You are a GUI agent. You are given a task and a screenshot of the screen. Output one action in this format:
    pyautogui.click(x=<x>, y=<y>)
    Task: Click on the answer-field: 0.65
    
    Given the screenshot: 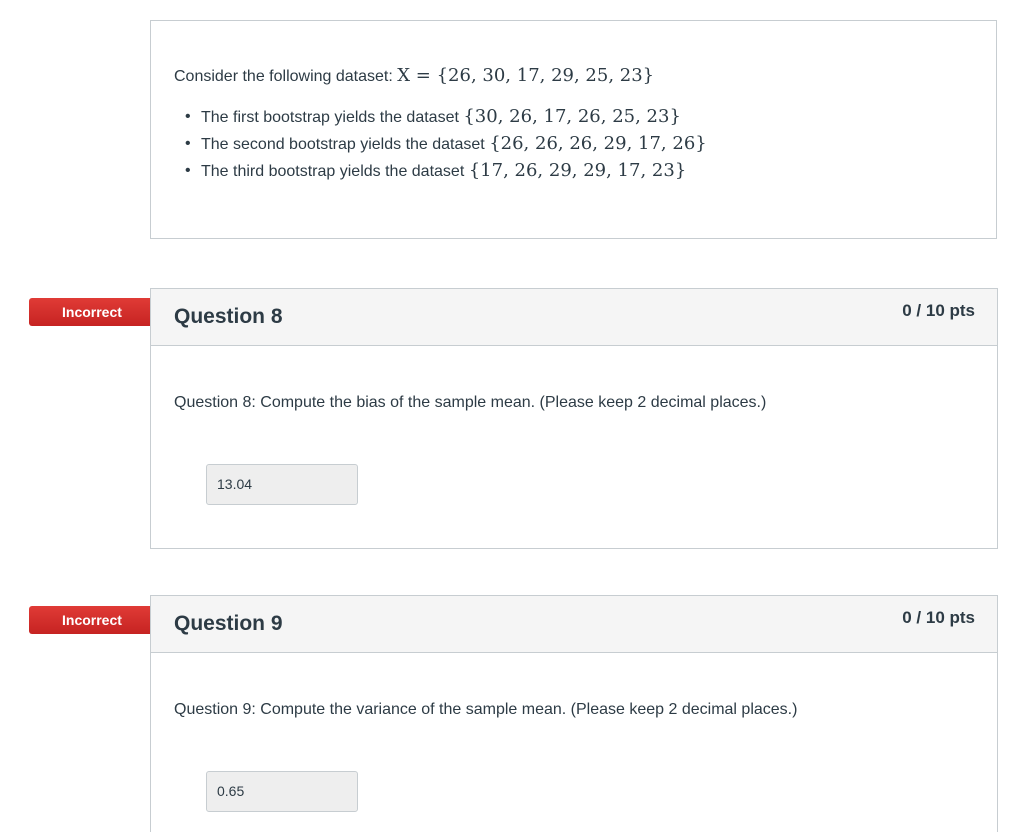 What is the action you would take?
    pyautogui.click(x=282, y=791)
    